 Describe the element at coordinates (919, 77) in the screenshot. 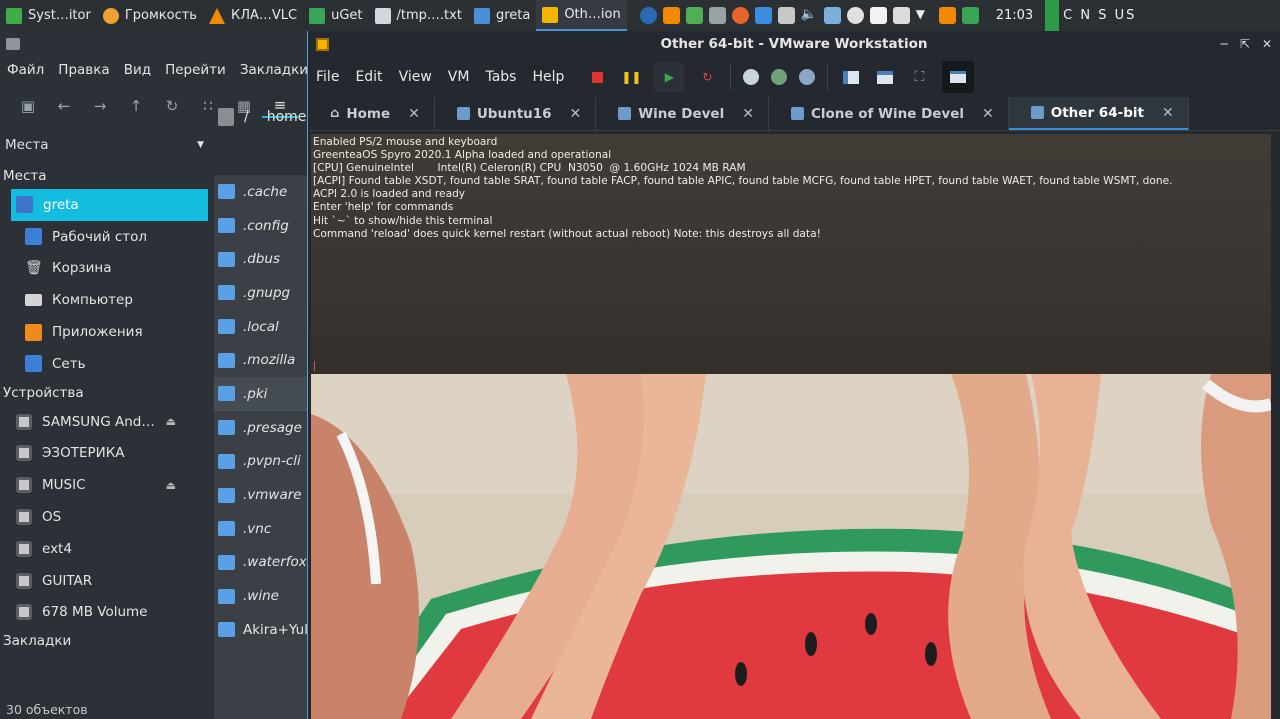

I see `fullscreen-icon: ⛶` at that location.